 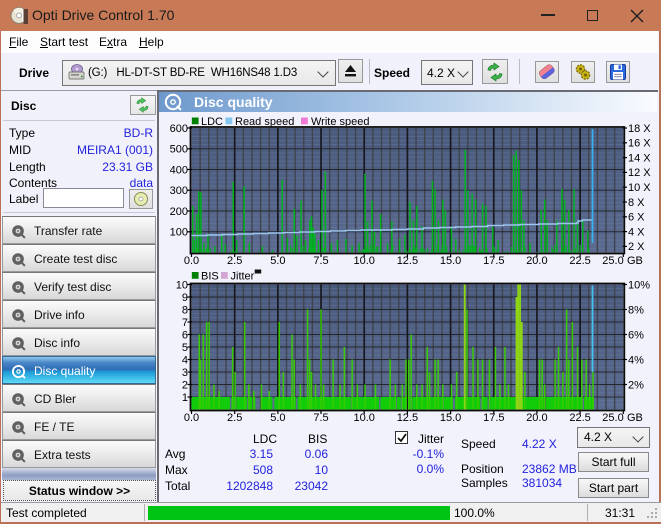 I want to click on svg-text: 6, so click(x=185, y=335).